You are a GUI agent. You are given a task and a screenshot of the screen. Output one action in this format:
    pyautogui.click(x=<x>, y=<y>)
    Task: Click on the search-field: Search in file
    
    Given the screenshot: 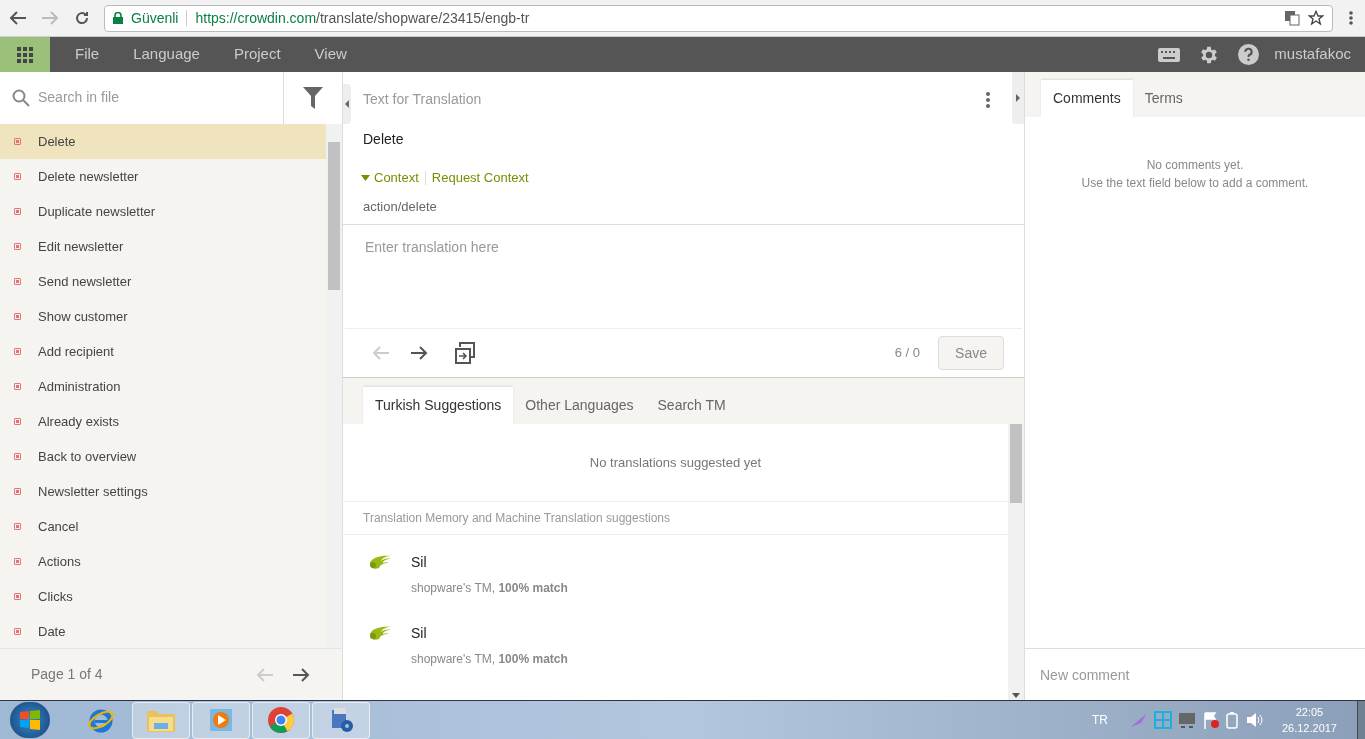 What is the action you would take?
    pyautogui.click(x=142, y=97)
    